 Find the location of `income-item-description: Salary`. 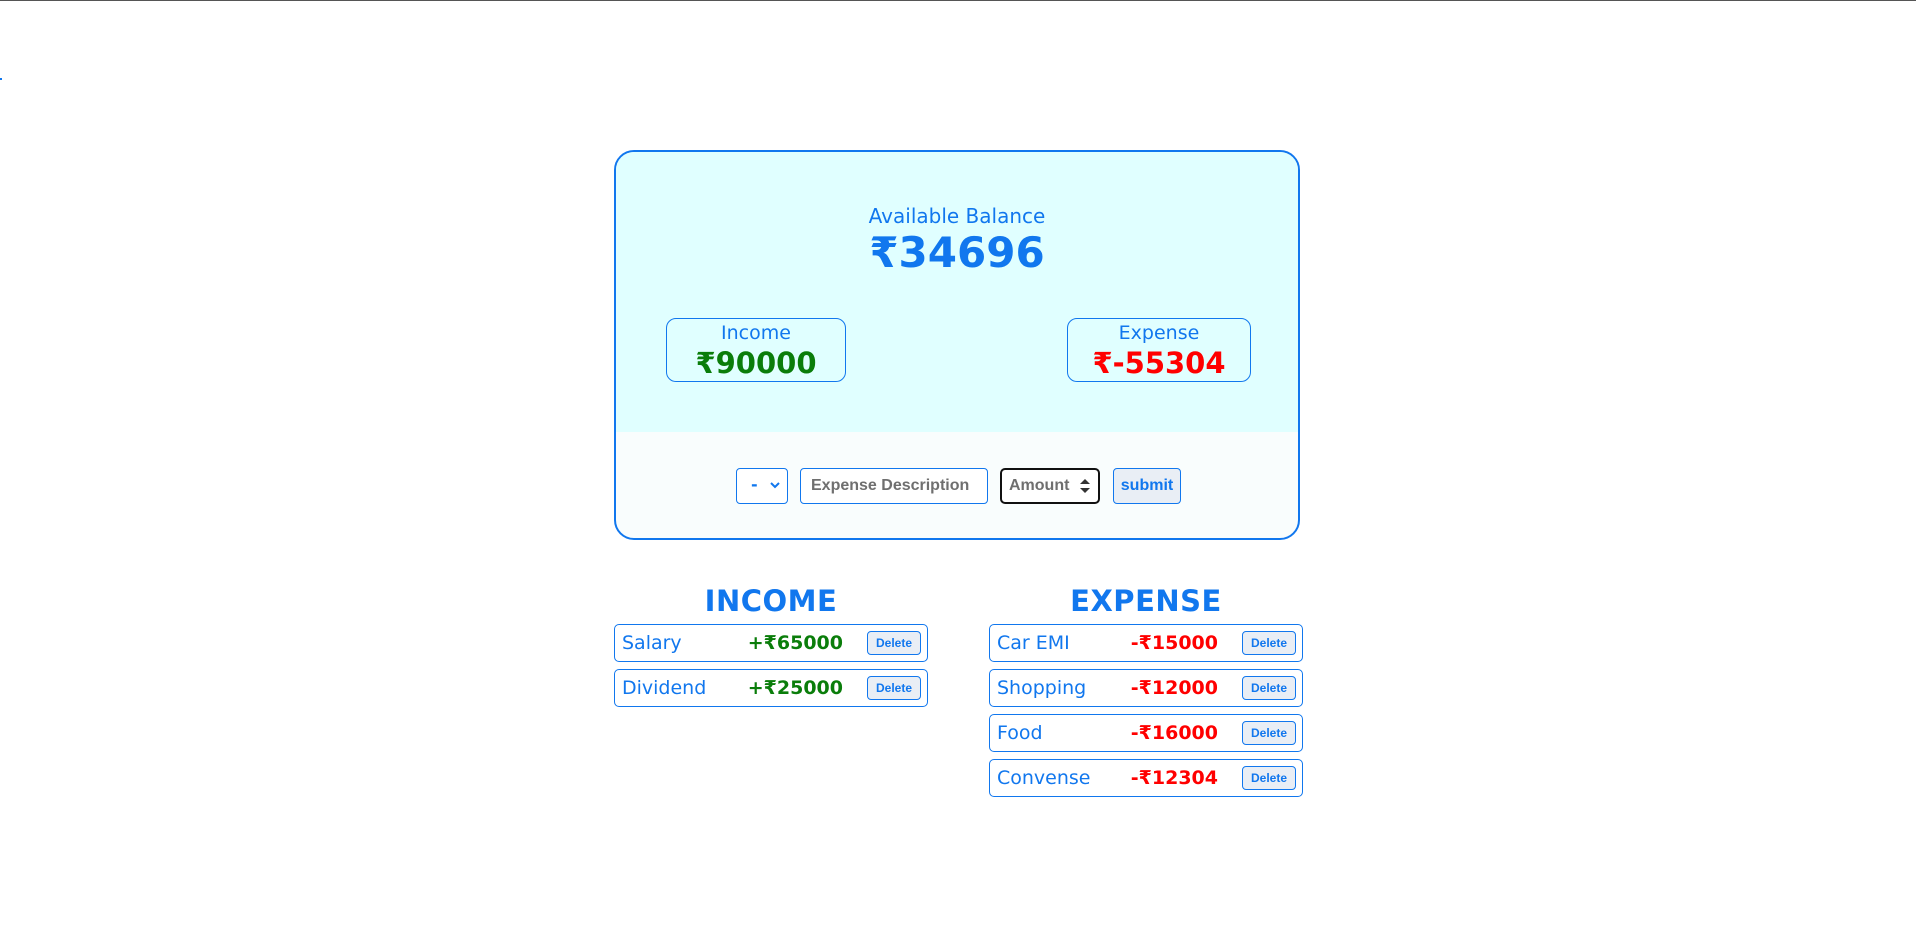

income-item-description: Salary is located at coordinates (652, 643).